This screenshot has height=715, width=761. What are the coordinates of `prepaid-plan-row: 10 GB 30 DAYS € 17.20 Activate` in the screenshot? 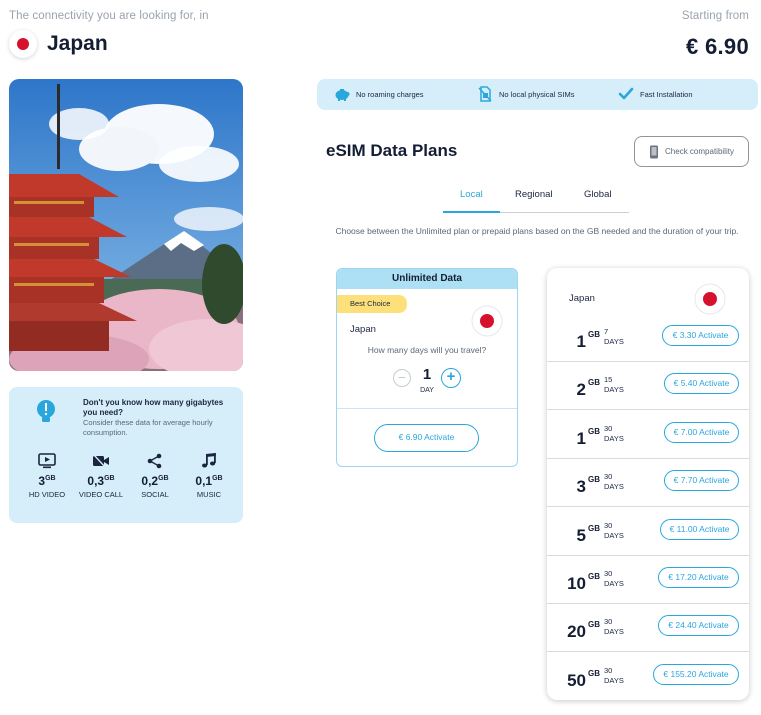 It's located at (648, 580).